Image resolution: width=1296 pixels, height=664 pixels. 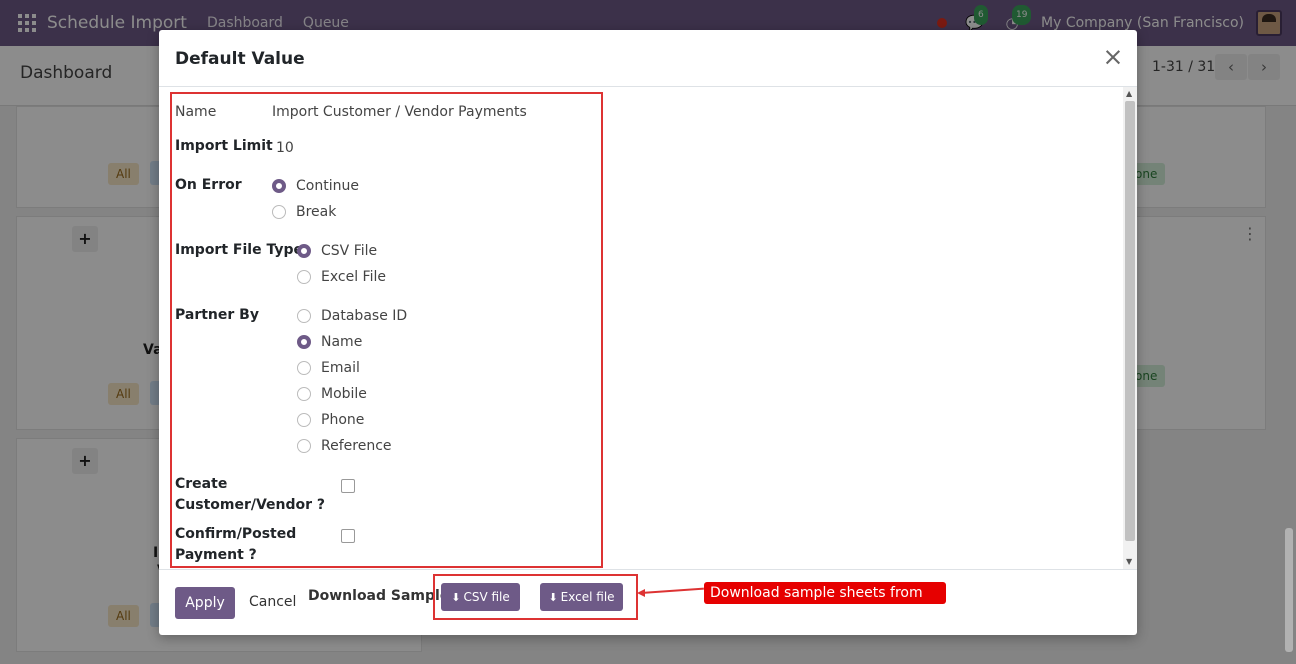 I want to click on file-type-label: Import File Type, so click(x=239, y=250).